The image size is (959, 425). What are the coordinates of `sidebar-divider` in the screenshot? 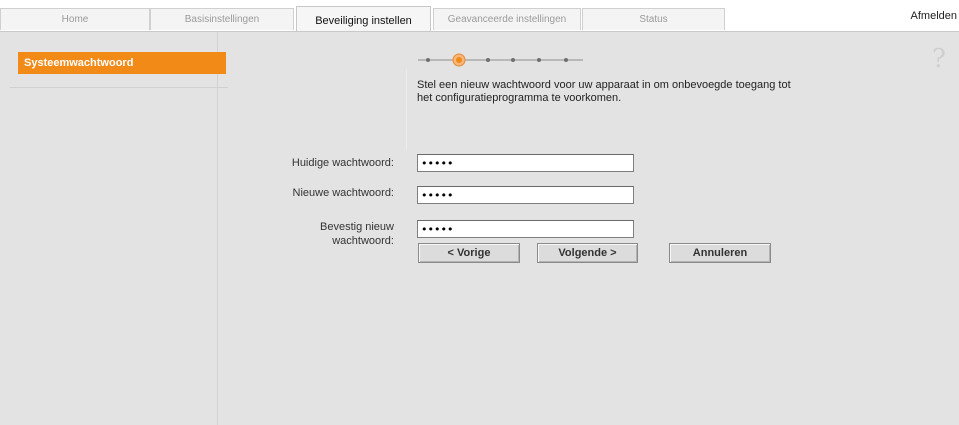 It's located at (119, 87).